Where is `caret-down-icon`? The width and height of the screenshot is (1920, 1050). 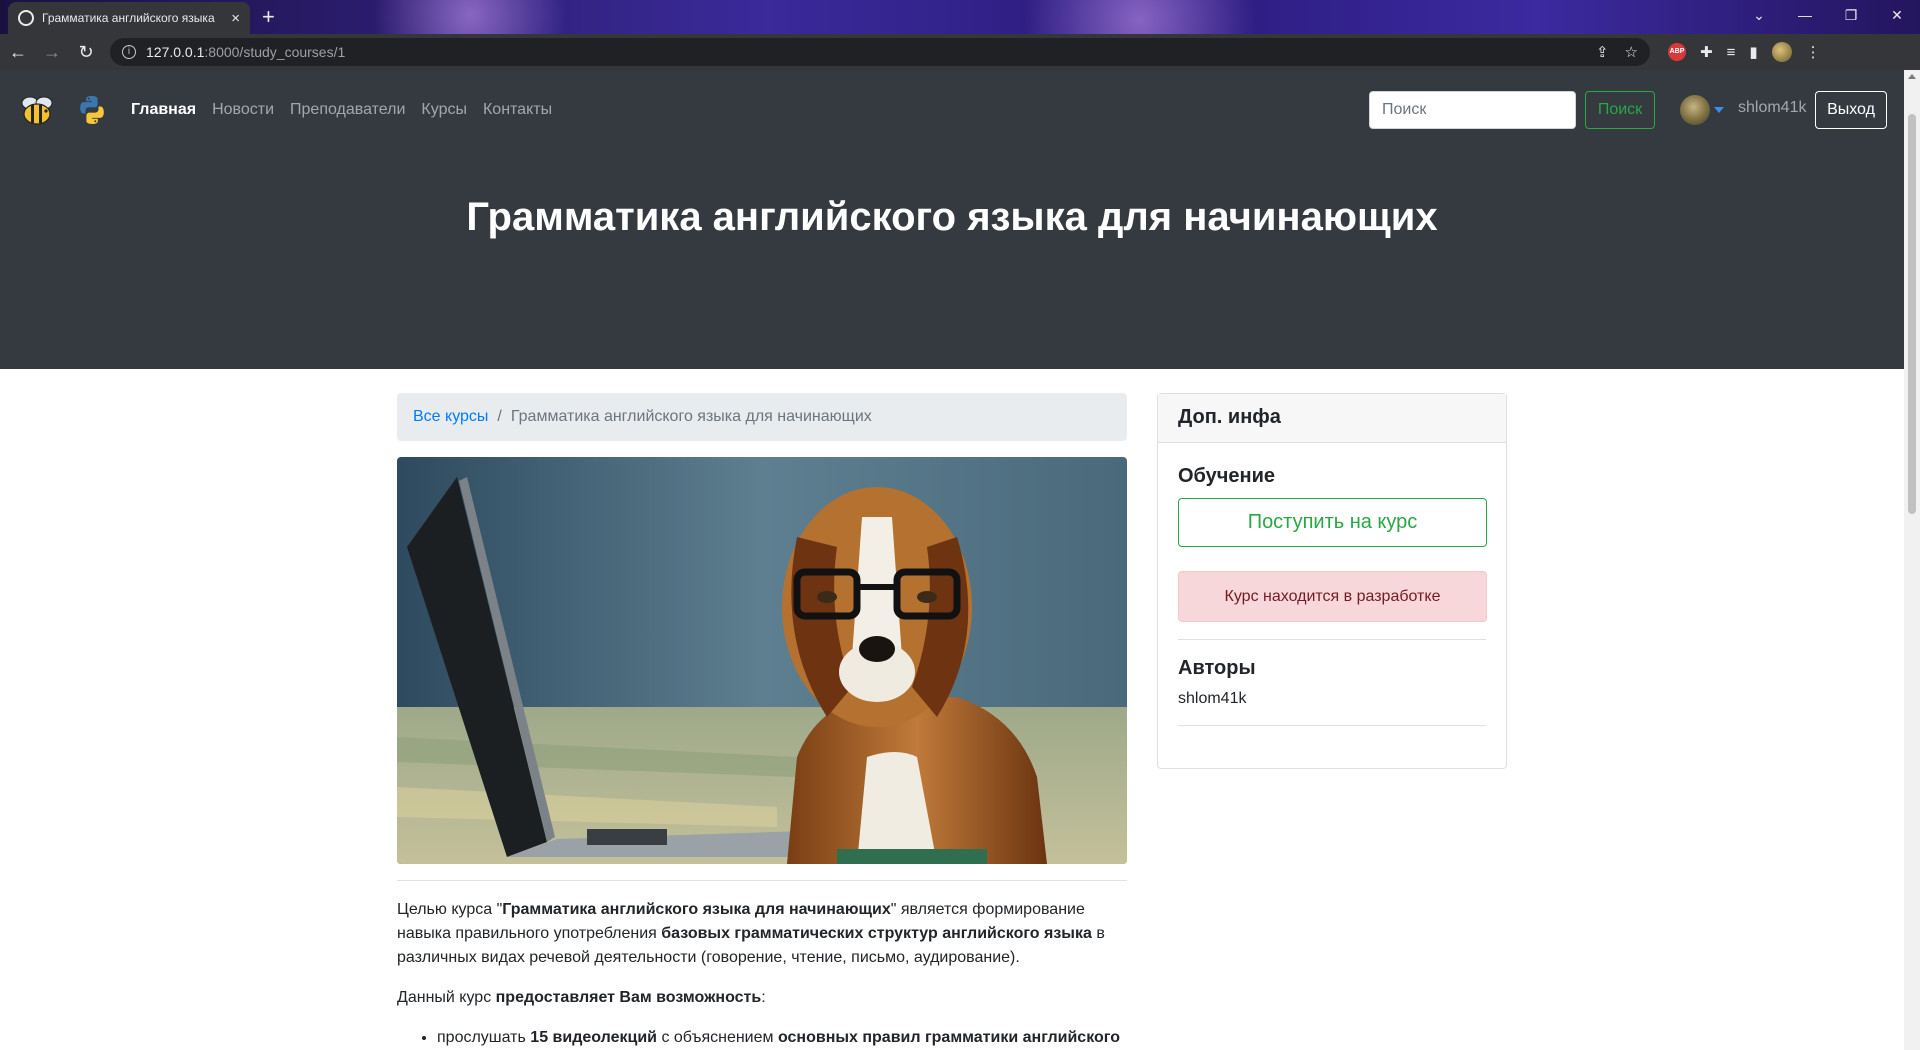 caret-down-icon is located at coordinates (1719, 110).